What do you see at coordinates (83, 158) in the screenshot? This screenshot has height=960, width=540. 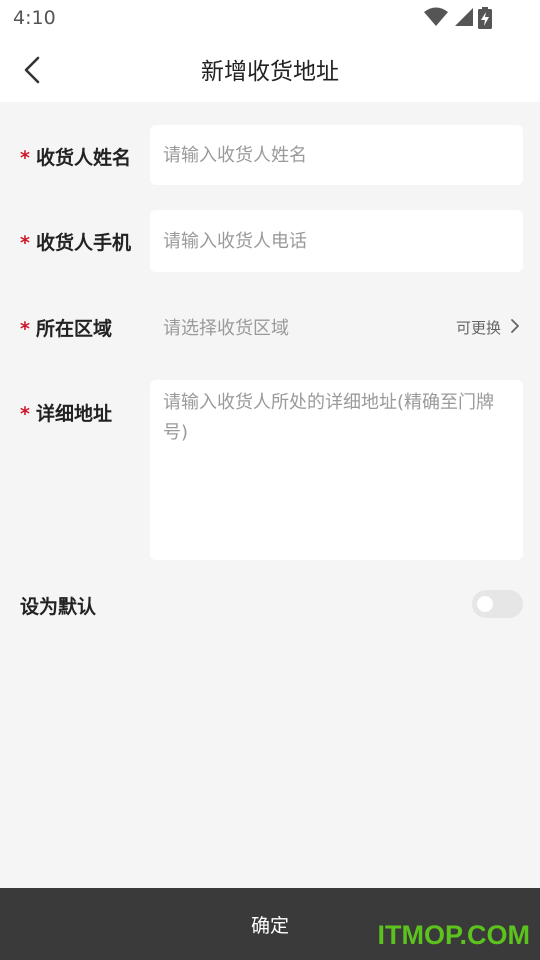 I see `name-label-text: 收货人姓名` at bounding box center [83, 158].